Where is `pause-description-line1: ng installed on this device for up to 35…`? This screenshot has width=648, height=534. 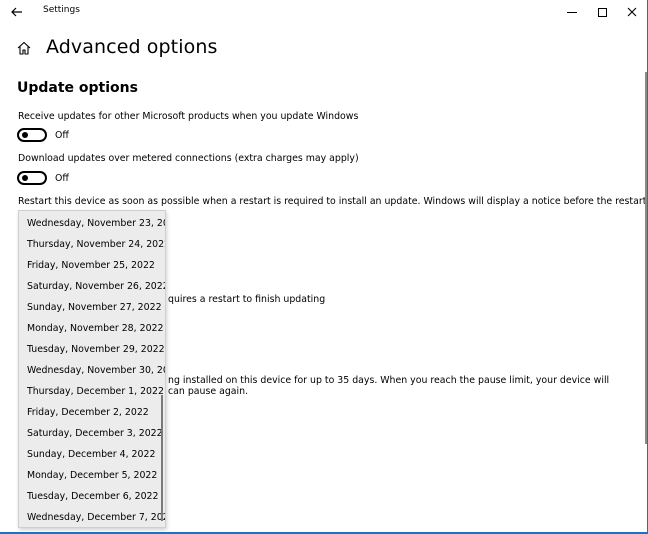
pause-description-line1: ng installed on this device for up to 35… is located at coordinates (389, 380).